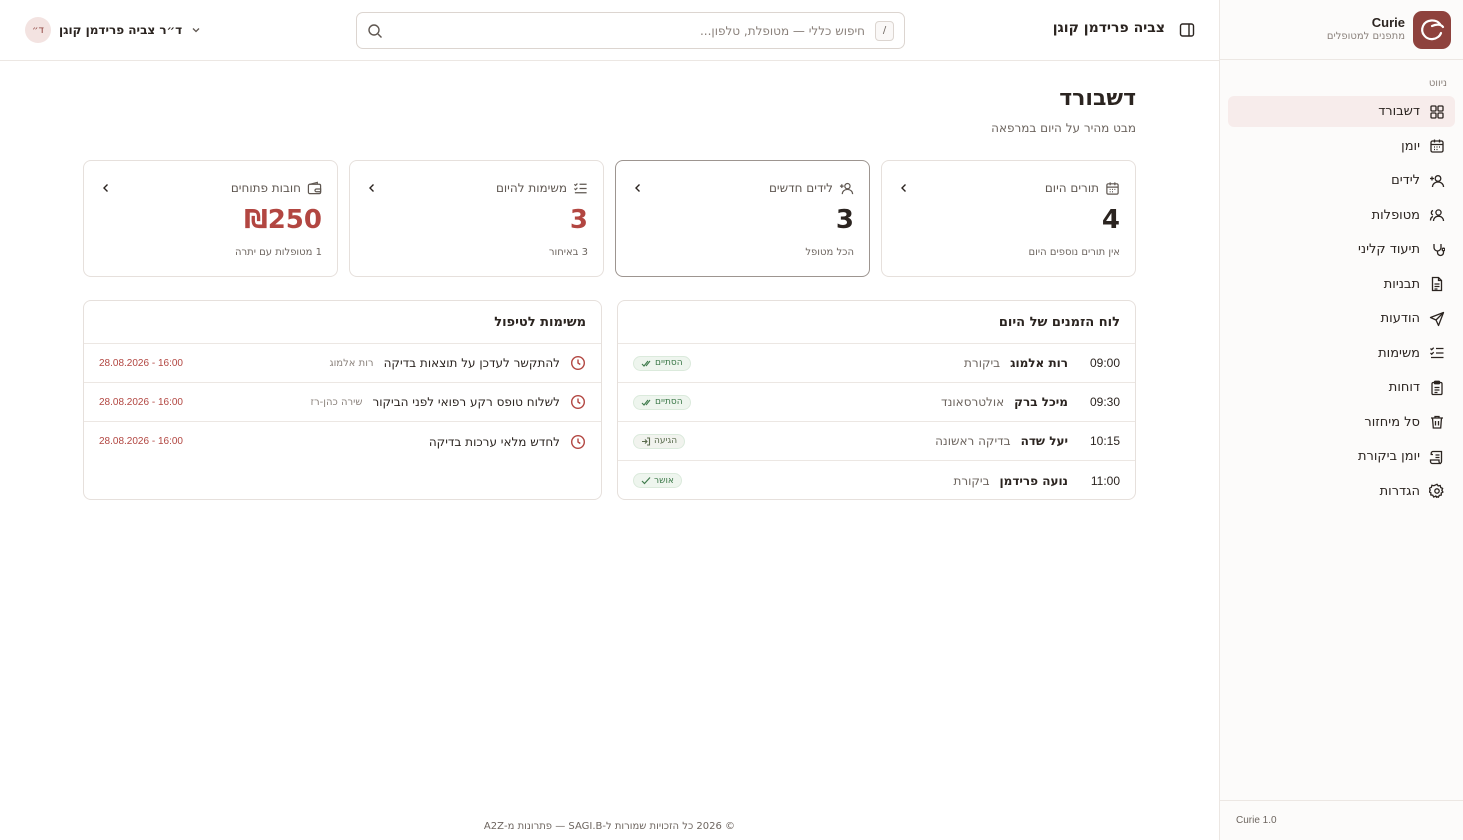  I want to click on stat-card-appointments-today: תורים היום 4 אין תורים נוספים היום, so click(1008, 218).